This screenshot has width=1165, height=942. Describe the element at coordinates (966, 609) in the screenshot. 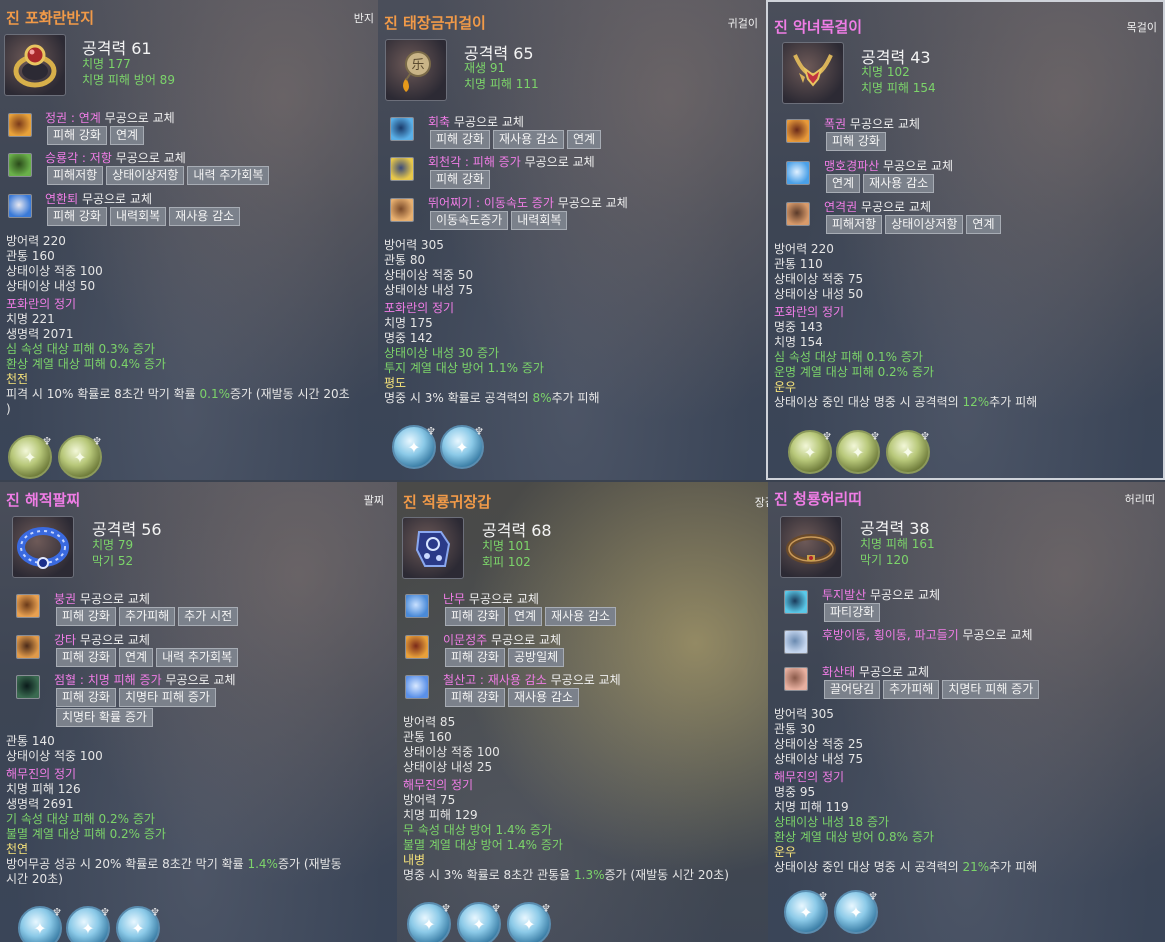

I see `skill-replacement: 투지발산 무공으로 교체 파티강화` at that location.